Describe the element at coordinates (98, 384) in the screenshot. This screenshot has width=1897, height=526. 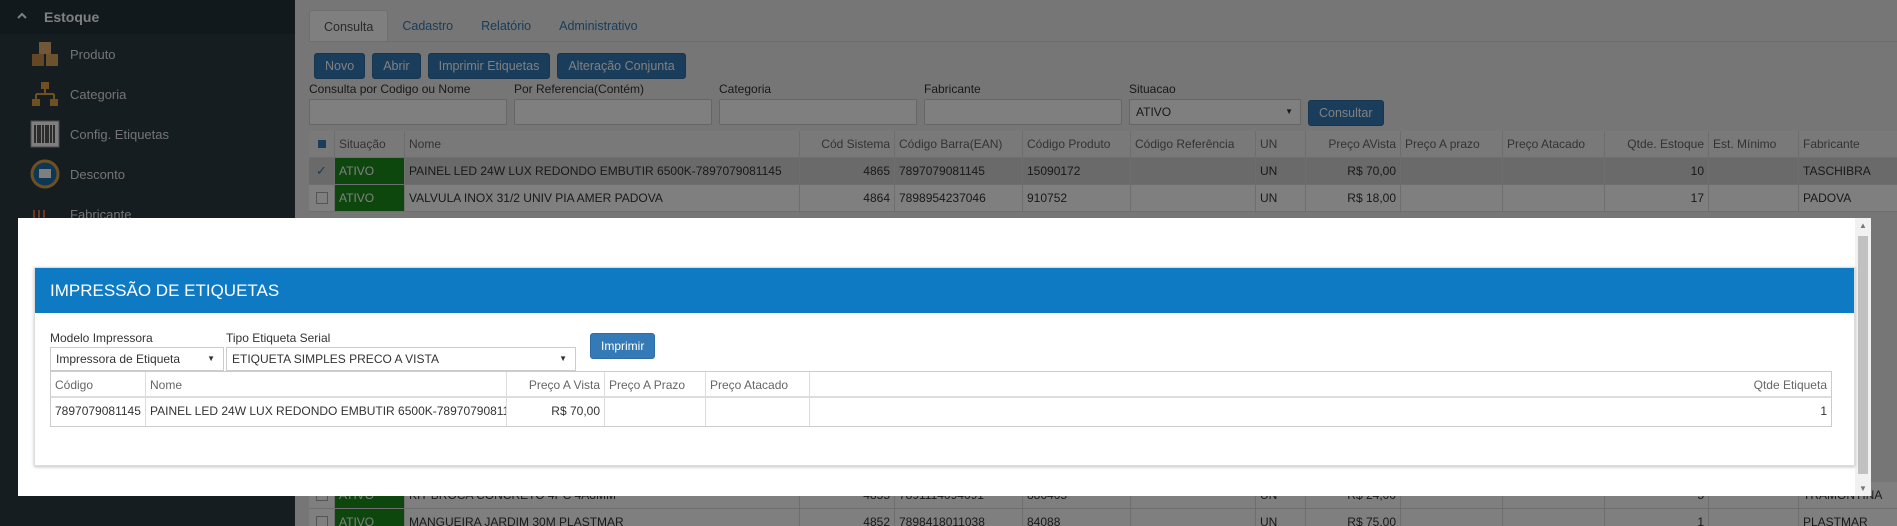
I see `labels-col-header: Código` at that location.